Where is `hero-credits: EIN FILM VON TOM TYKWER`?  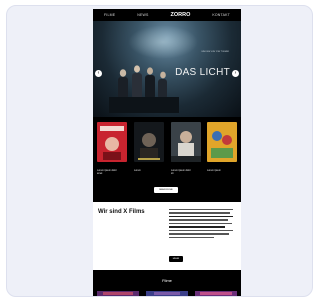
hero-credits: EIN FILM VON TOM TYKWER is located at coordinates (215, 52).